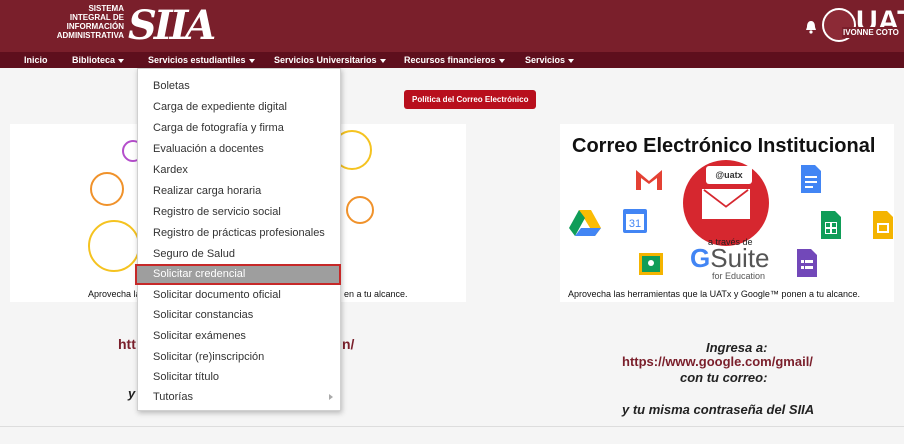  I want to click on menu-item-practicas-profesionales: Registro de prácticas profesionales, so click(239, 233).